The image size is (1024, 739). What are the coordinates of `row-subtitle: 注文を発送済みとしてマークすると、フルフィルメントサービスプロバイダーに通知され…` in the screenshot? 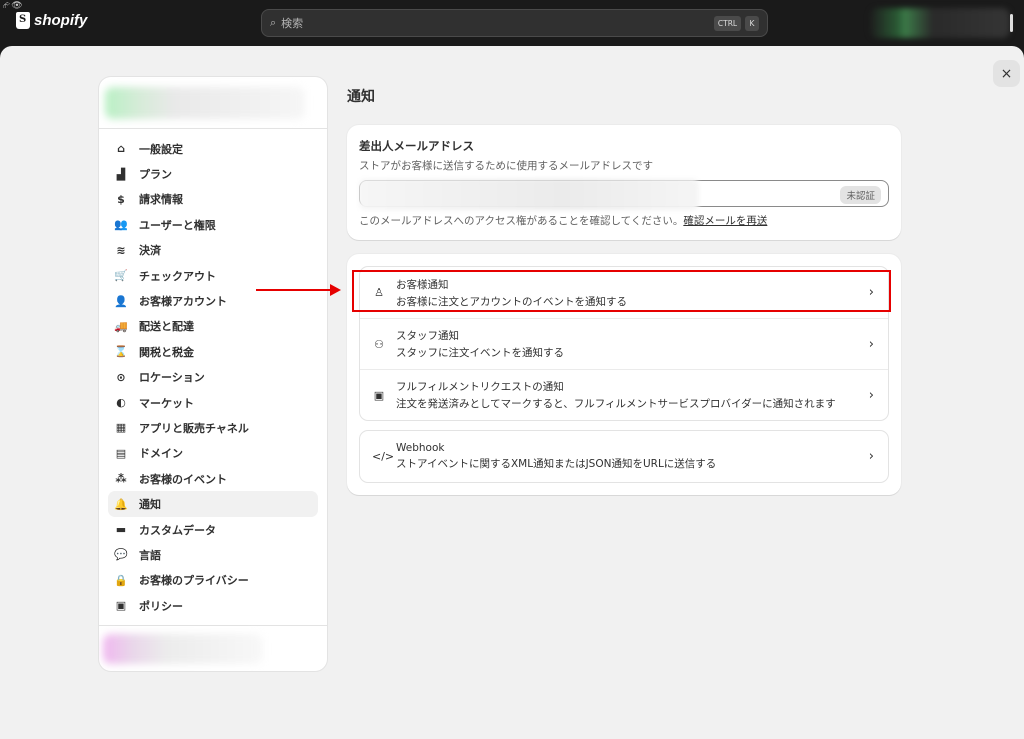 It's located at (616, 404).